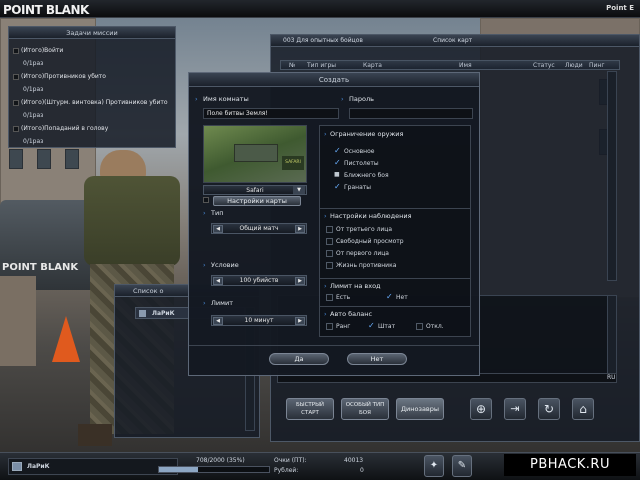  I want to click on weapon-restriction-title: Ограничение оружия, so click(367, 134).